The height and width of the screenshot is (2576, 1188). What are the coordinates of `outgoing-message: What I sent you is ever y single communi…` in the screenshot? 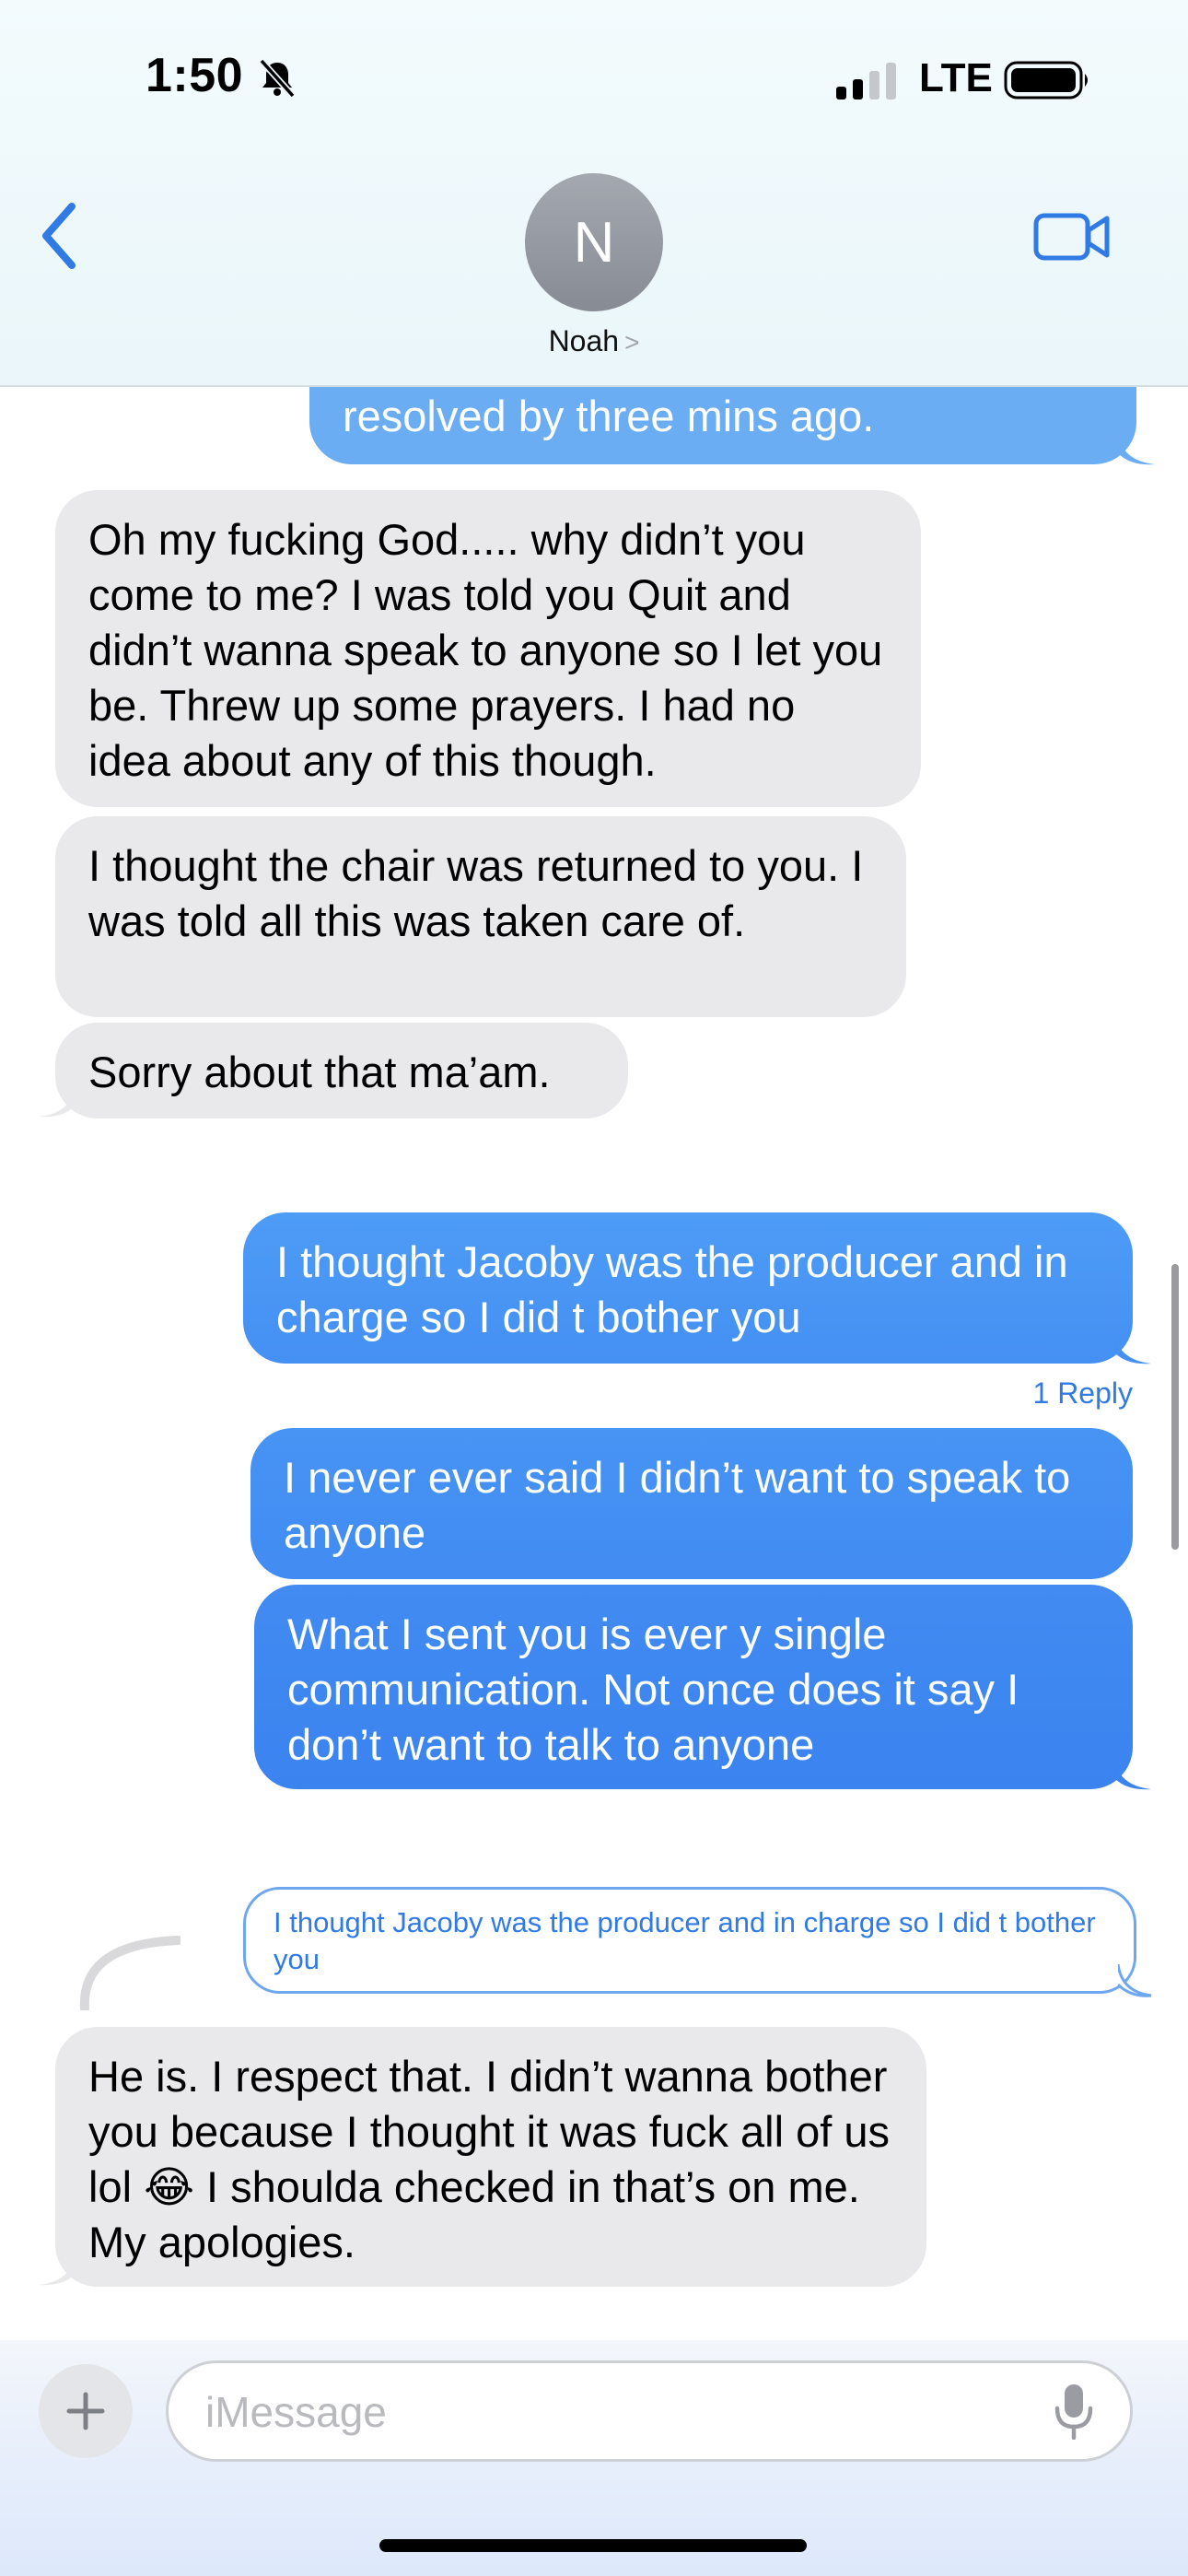 It's located at (693, 1687).